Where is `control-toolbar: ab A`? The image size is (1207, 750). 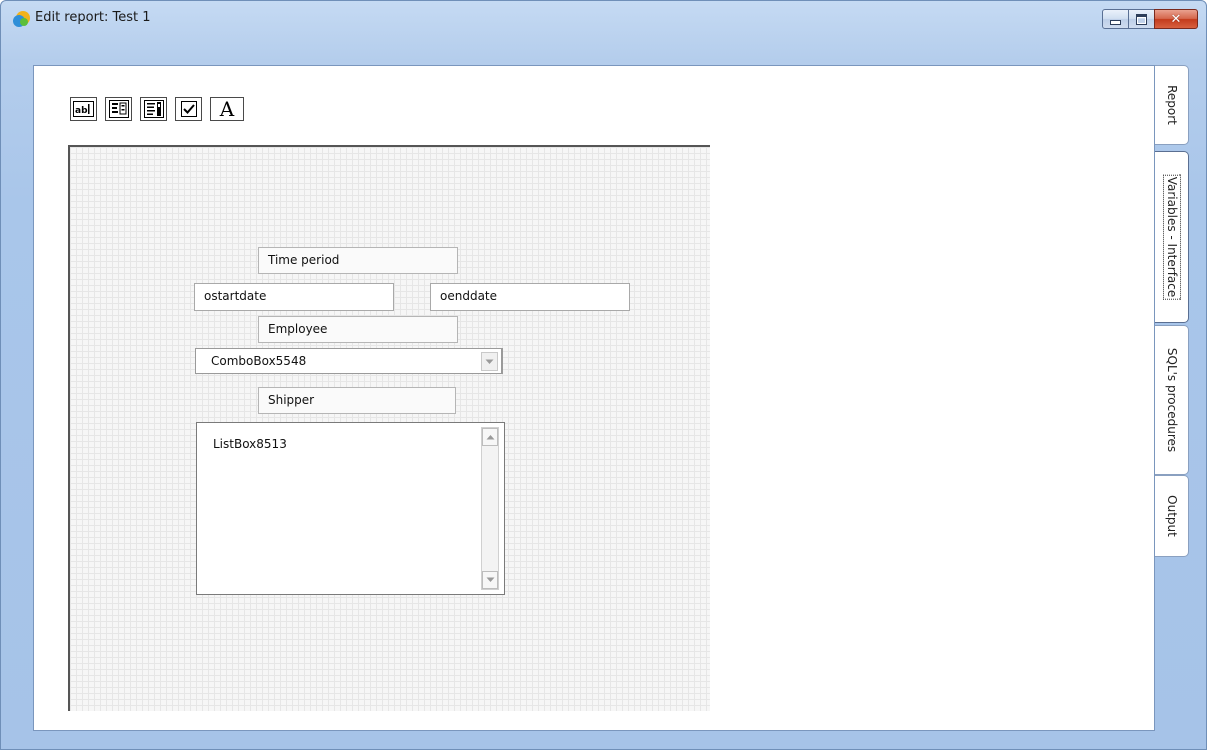 control-toolbar: ab A is located at coordinates (157, 110).